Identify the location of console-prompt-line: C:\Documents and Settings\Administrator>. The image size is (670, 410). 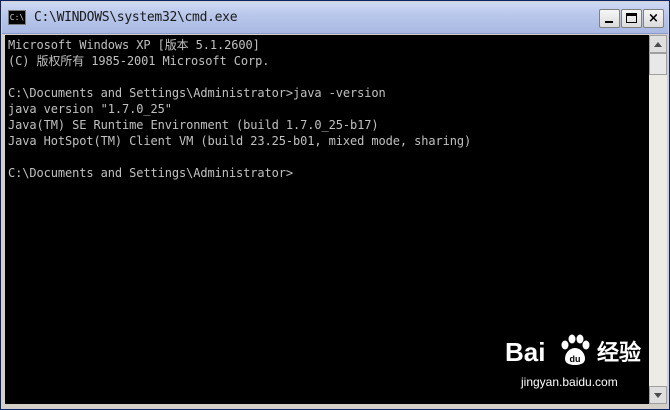
(150, 173).